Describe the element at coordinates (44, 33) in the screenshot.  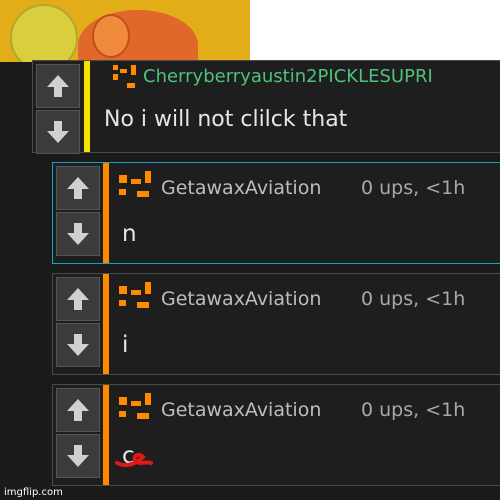
I see `tennis-ball-shape` at that location.